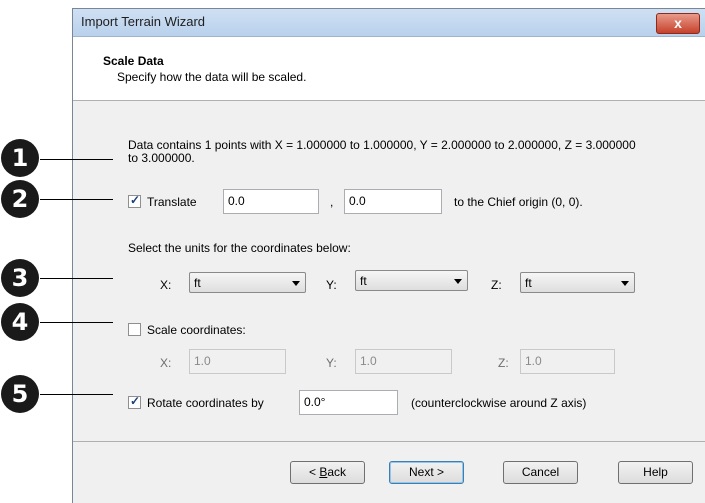  Describe the element at coordinates (247, 282) in the screenshot. I see `units-x-select: ft` at that location.